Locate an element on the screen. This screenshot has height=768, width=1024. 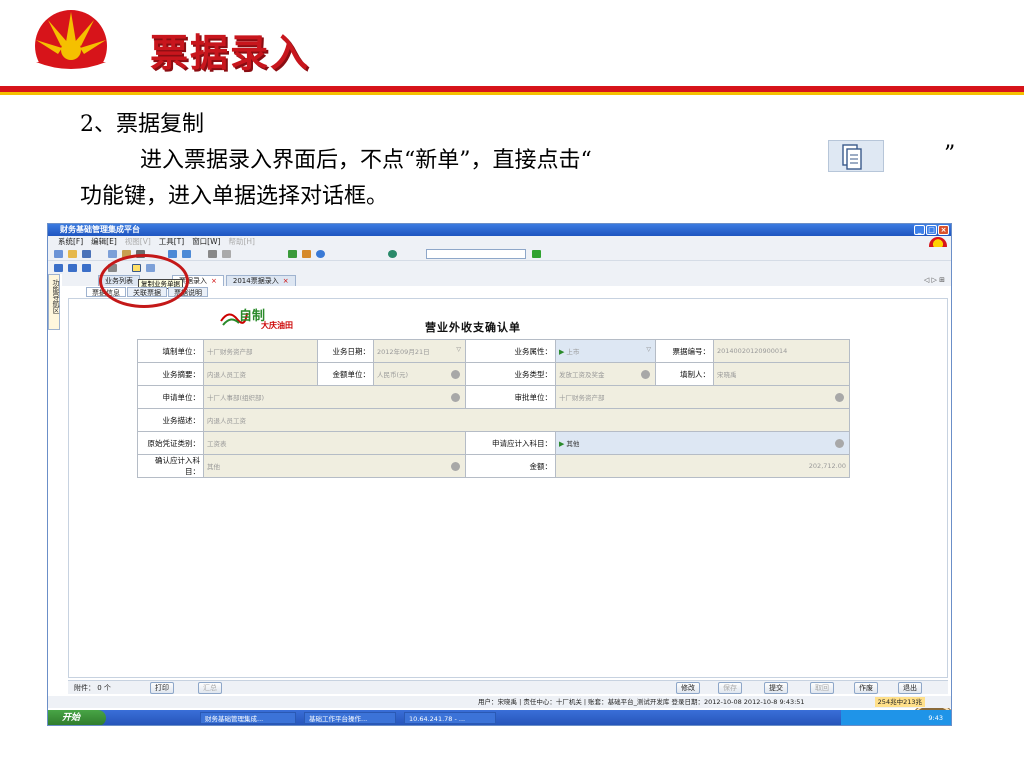
form-row: 业务描述： 内退人员工资 is located at coordinates (493, 420).